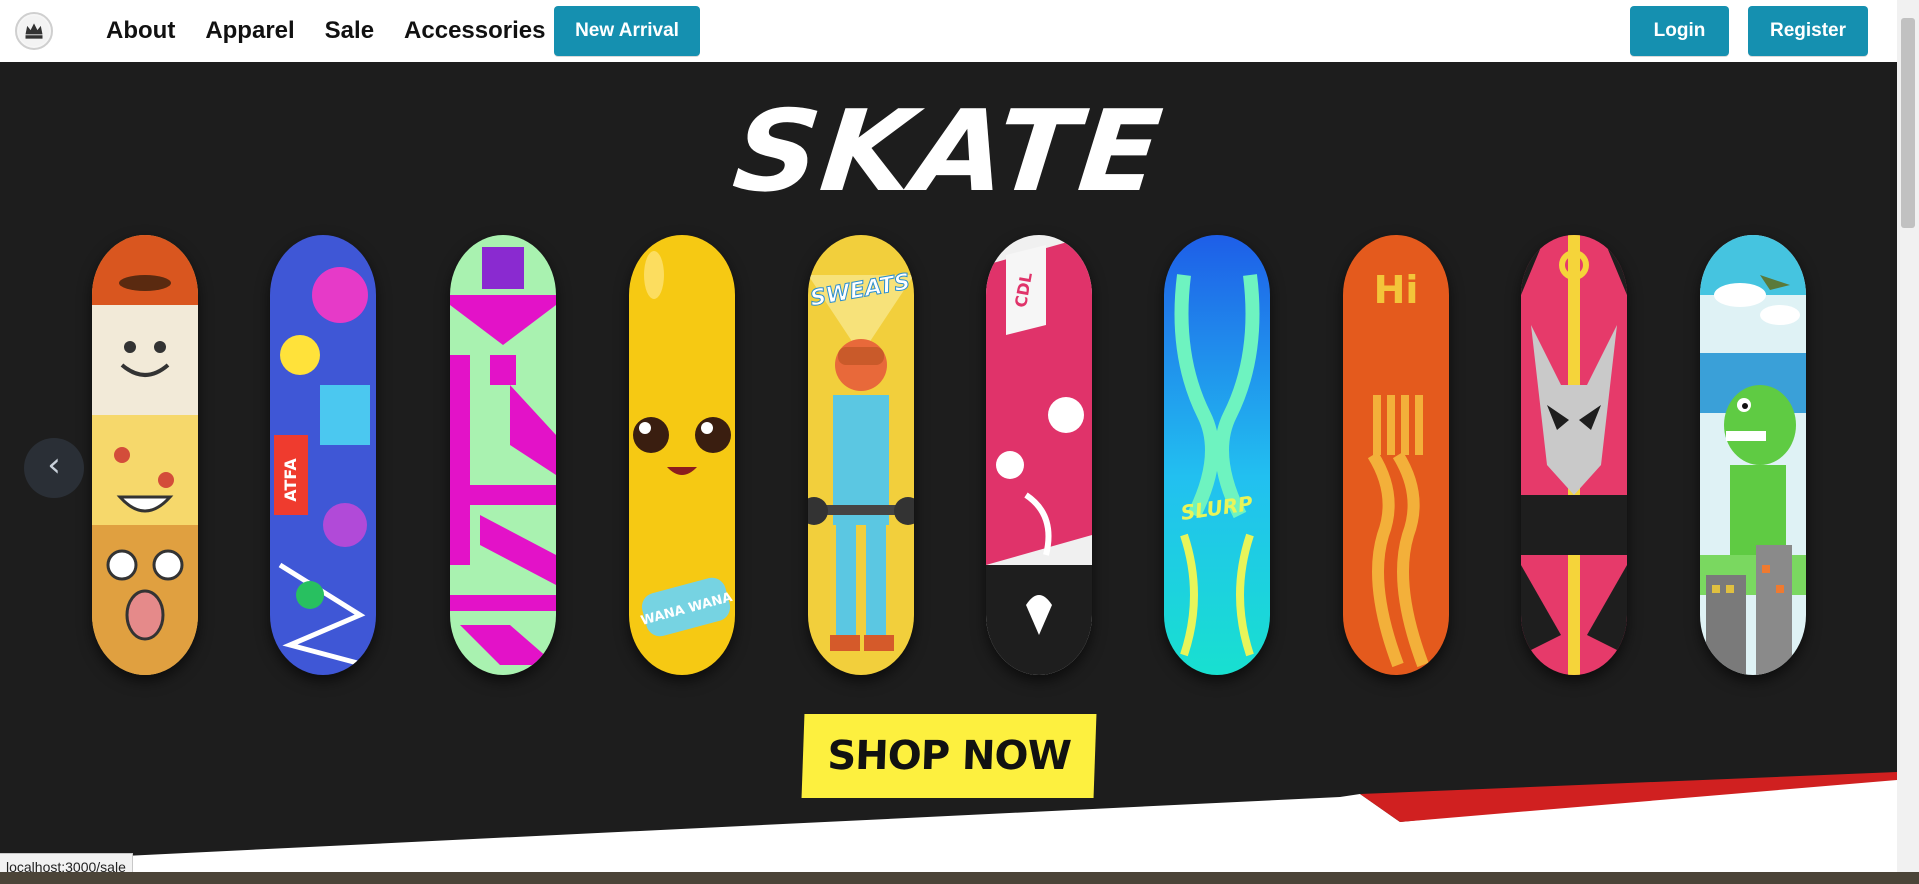 The image size is (1919, 884). I want to click on hero-title: SKATE, so click(948, 151).